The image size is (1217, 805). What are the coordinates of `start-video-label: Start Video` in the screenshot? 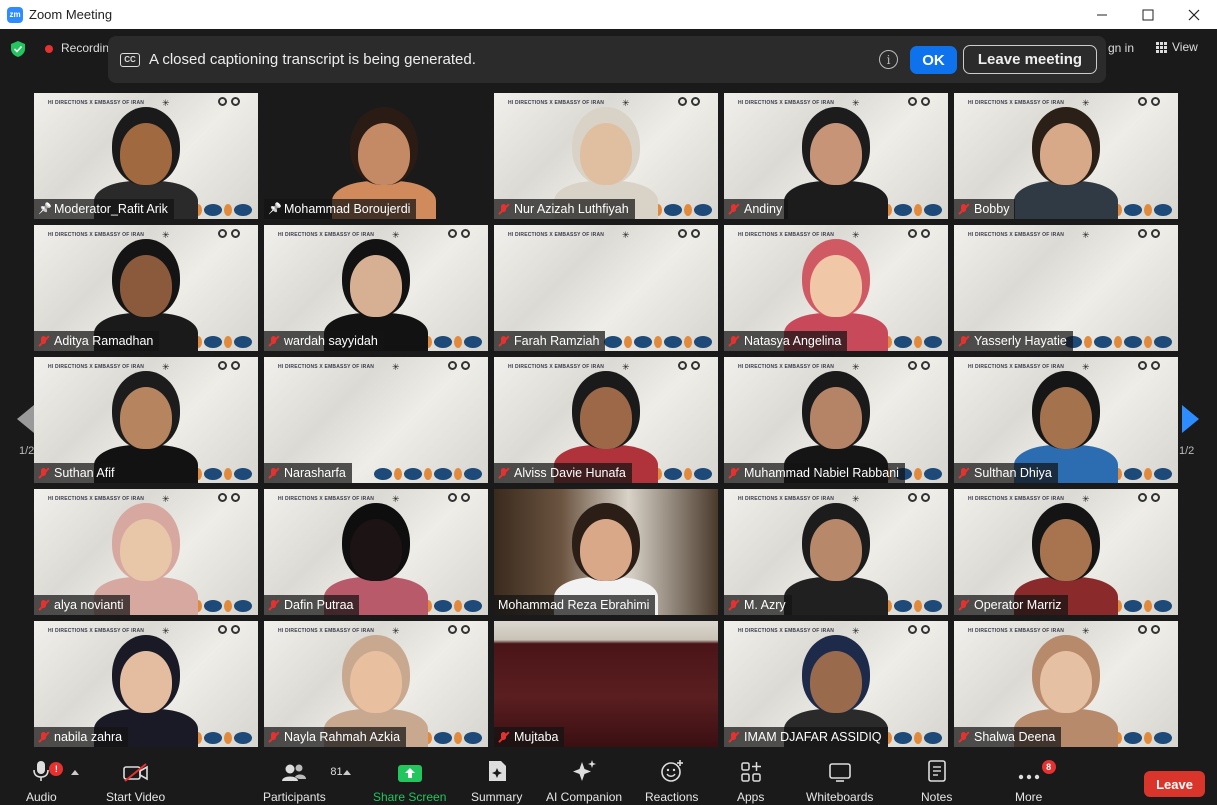 It's located at (136, 797).